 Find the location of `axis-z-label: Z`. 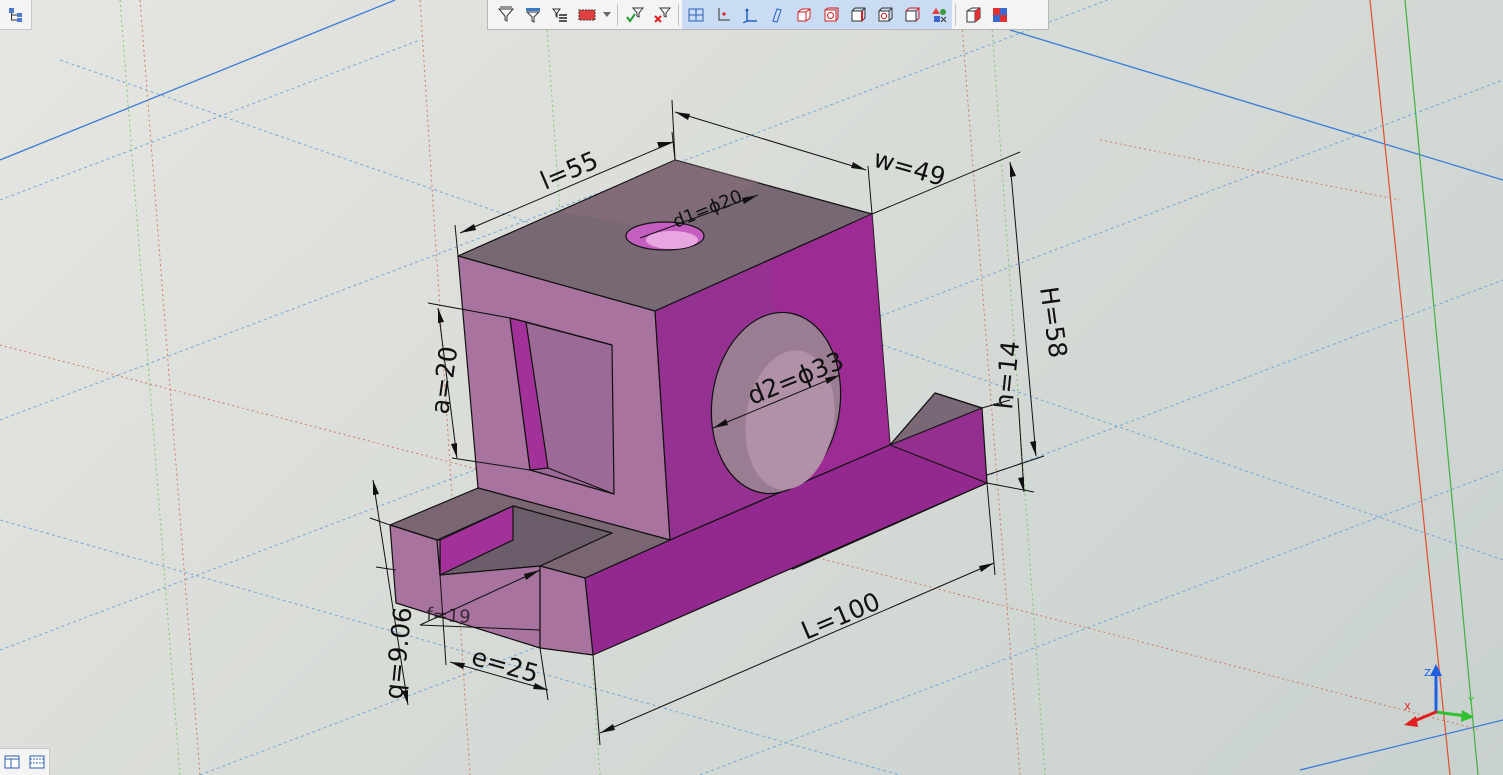

axis-z-label: Z is located at coordinates (1427, 673).